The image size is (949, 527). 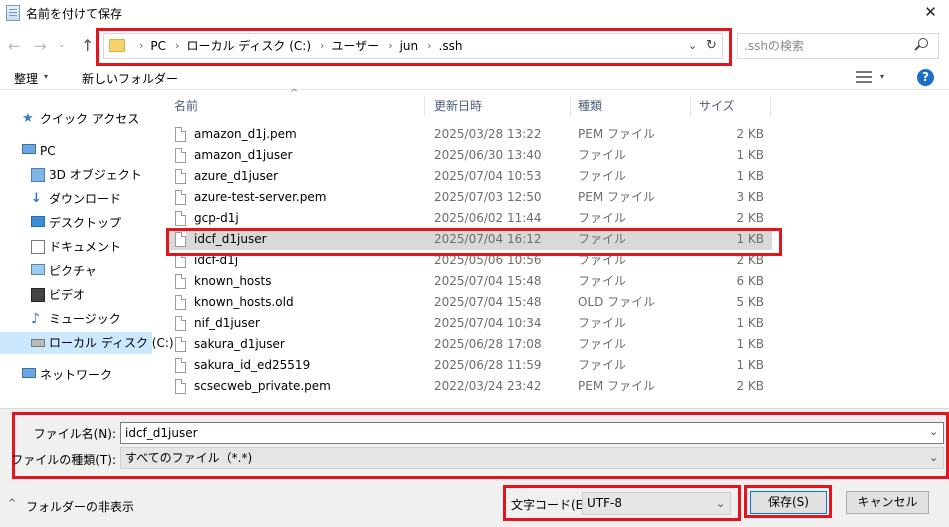 I want to click on sidebar-item: ローカル ディスク (C:), so click(x=87, y=343).